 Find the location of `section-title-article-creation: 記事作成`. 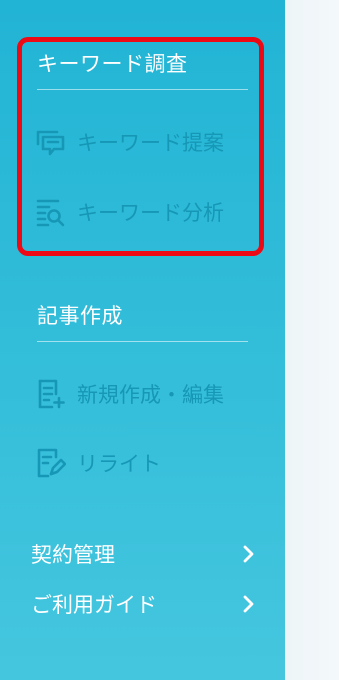

section-title-article-creation: 記事作成 is located at coordinates (80, 316).